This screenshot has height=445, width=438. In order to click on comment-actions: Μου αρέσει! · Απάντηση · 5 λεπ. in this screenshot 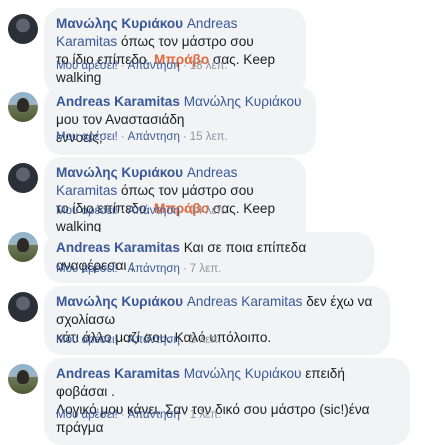, I will do `click(138, 340)`.